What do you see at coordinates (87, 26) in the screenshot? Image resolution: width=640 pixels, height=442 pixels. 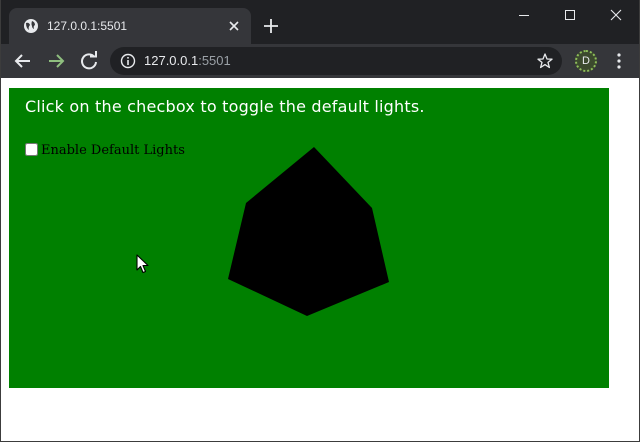 I see `tab-title: 127.0.0.1:5501` at bounding box center [87, 26].